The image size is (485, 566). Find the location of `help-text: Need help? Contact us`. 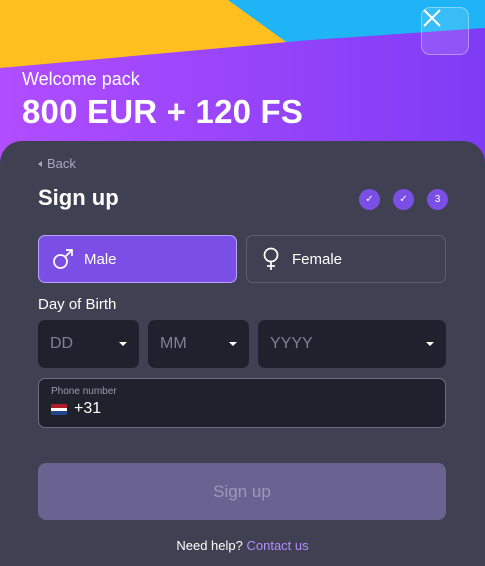

help-text: Need help? Contact us is located at coordinates (242, 545).